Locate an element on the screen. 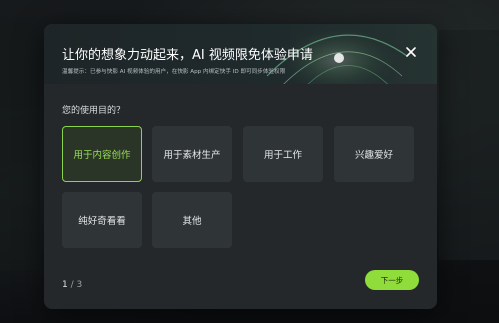 The height and width of the screenshot is (323, 499). option-work: 用于工作 is located at coordinates (283, 154).